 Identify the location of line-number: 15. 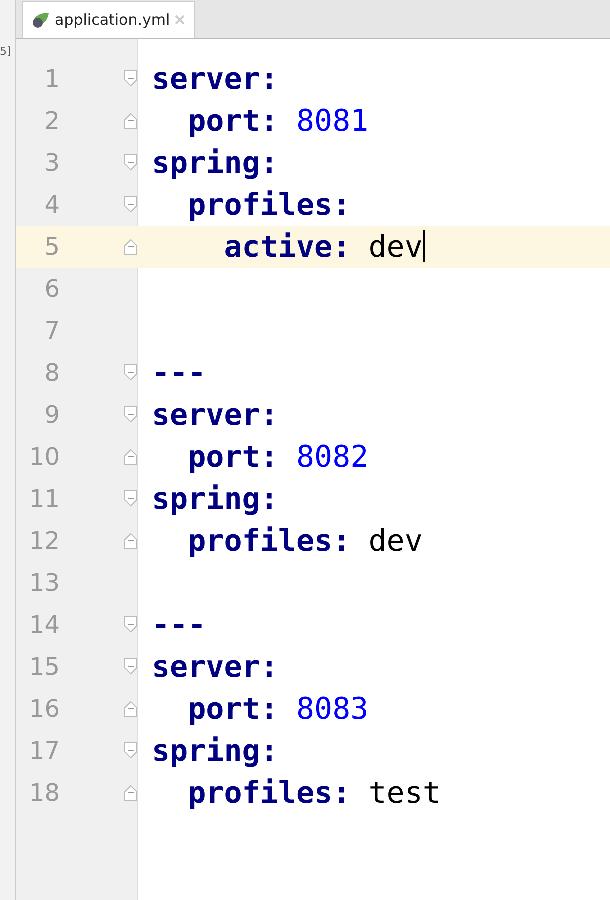
(44, 667).